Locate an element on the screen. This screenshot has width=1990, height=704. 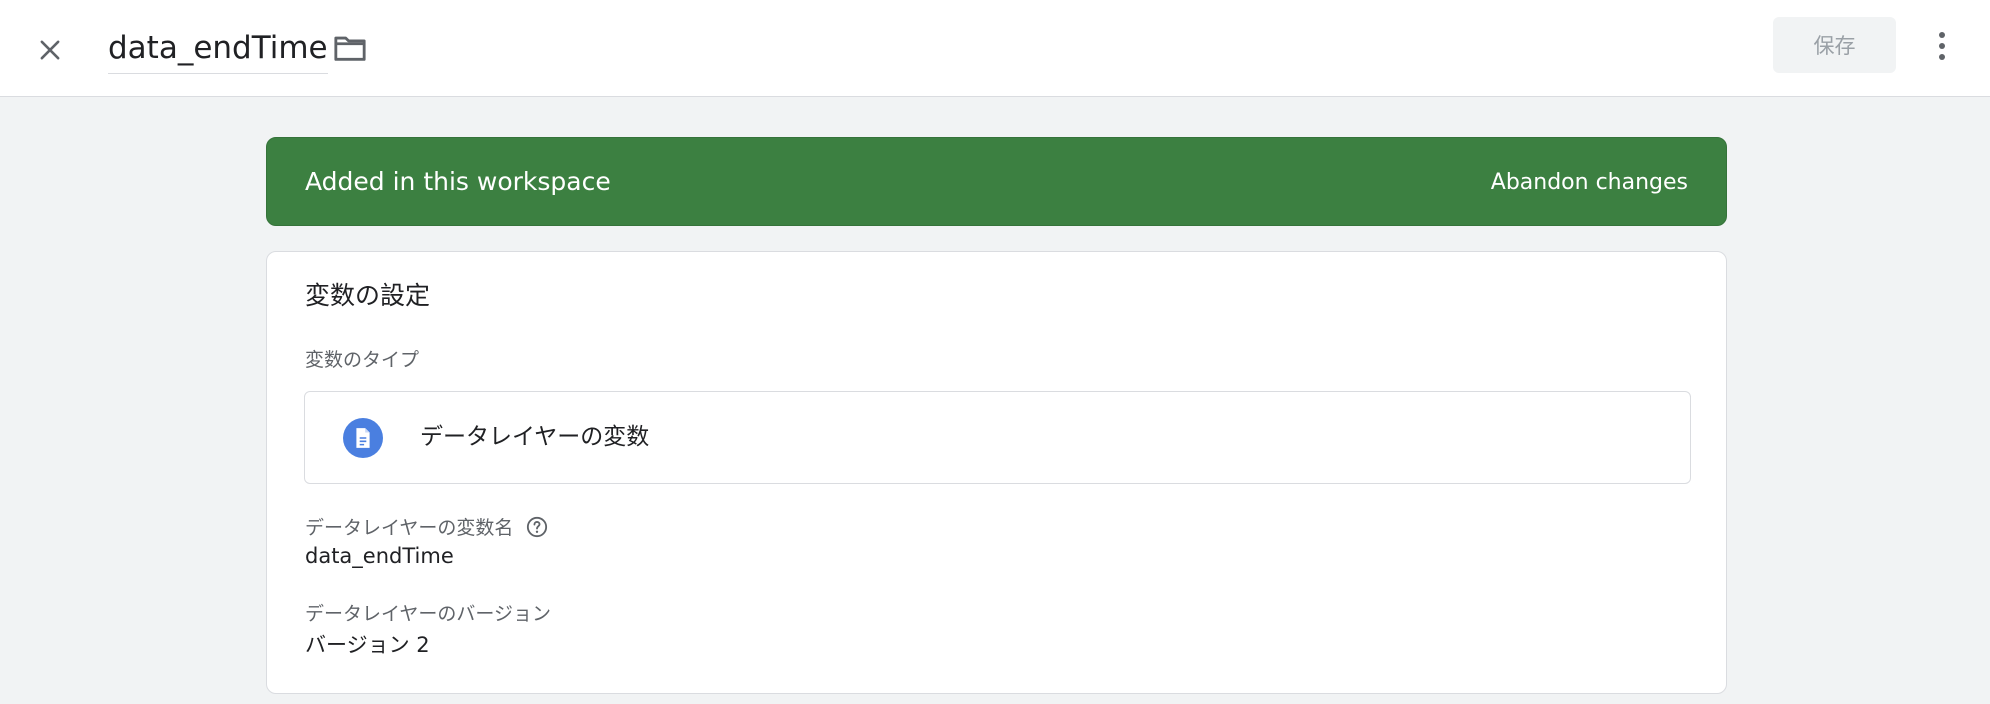
card-heading: 変数の設定 is located at coordinates (368, 295).